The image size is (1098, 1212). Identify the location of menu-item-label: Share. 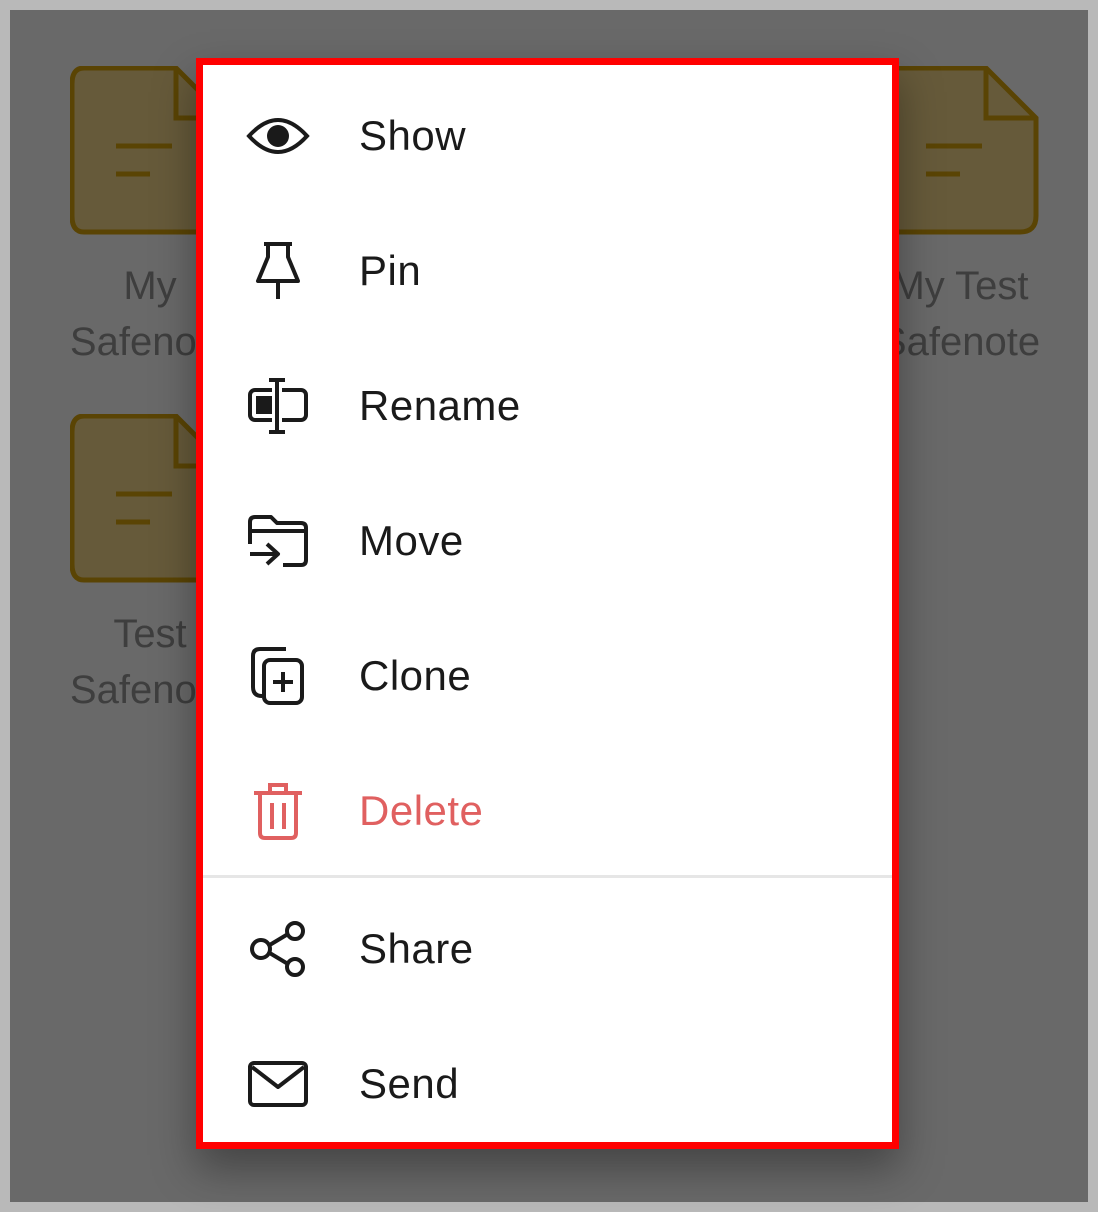
(416, 948).